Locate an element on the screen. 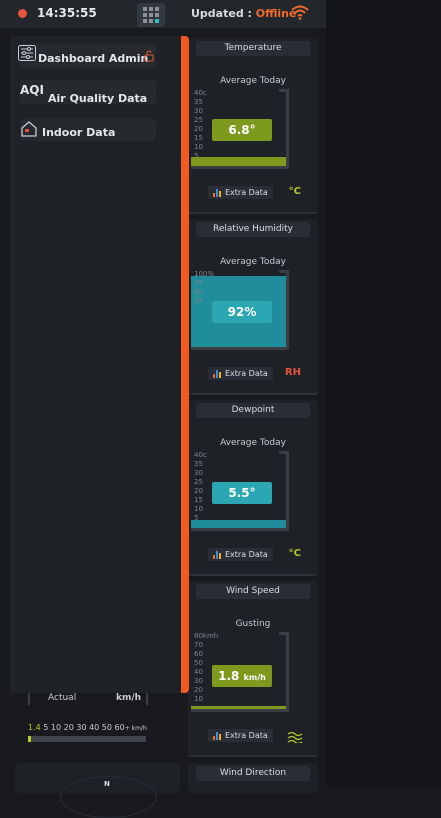 The image size is (441, 818). wind-scale: 1.4 5 10 20 30 40 50 60+ km/h is located at coordinates (87, 727).